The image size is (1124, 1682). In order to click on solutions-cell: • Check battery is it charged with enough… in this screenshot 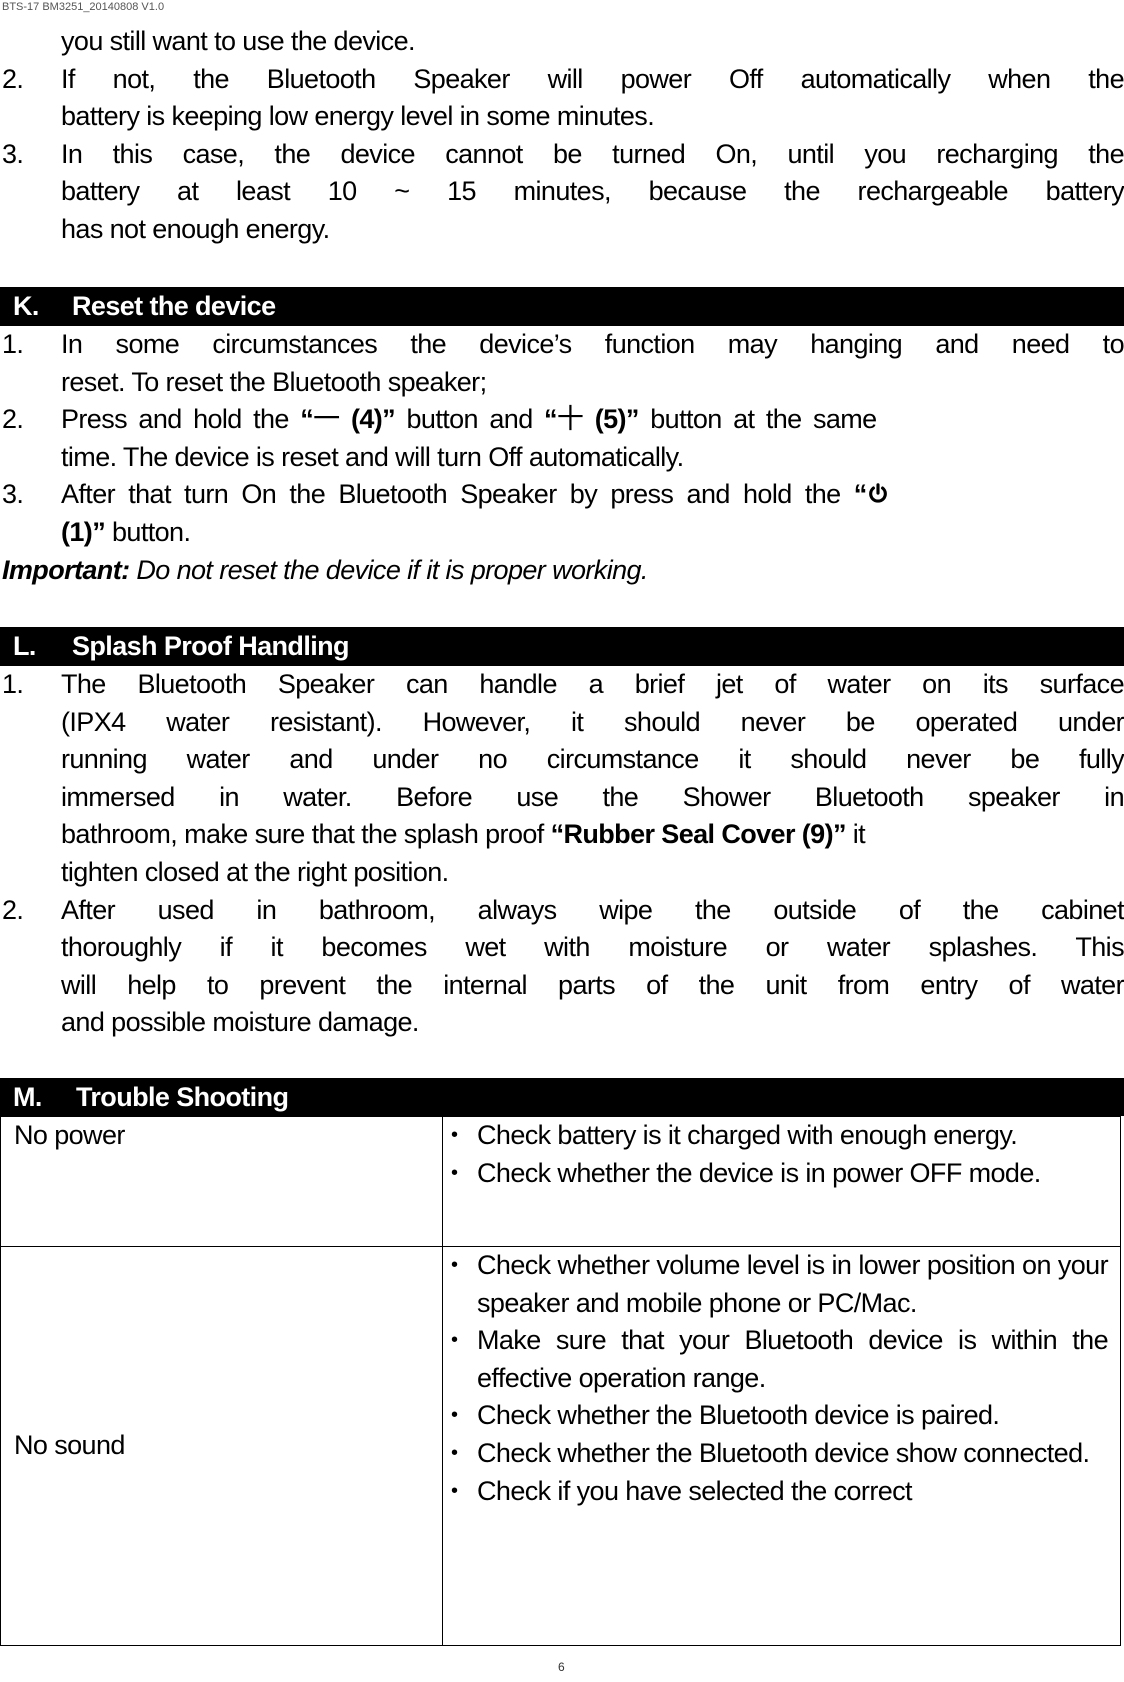, I will do `click(781, 1181)`.